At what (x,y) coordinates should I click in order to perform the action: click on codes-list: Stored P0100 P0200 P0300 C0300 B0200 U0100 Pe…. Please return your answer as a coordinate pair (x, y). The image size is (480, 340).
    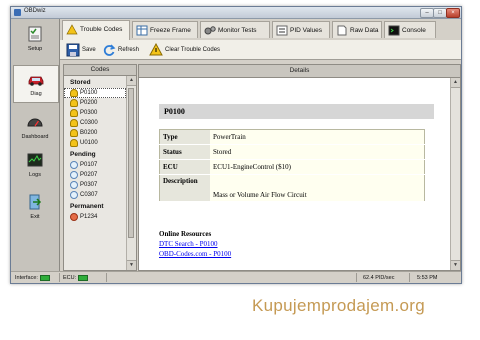
    Looking at the image, I should click on (95, 173).